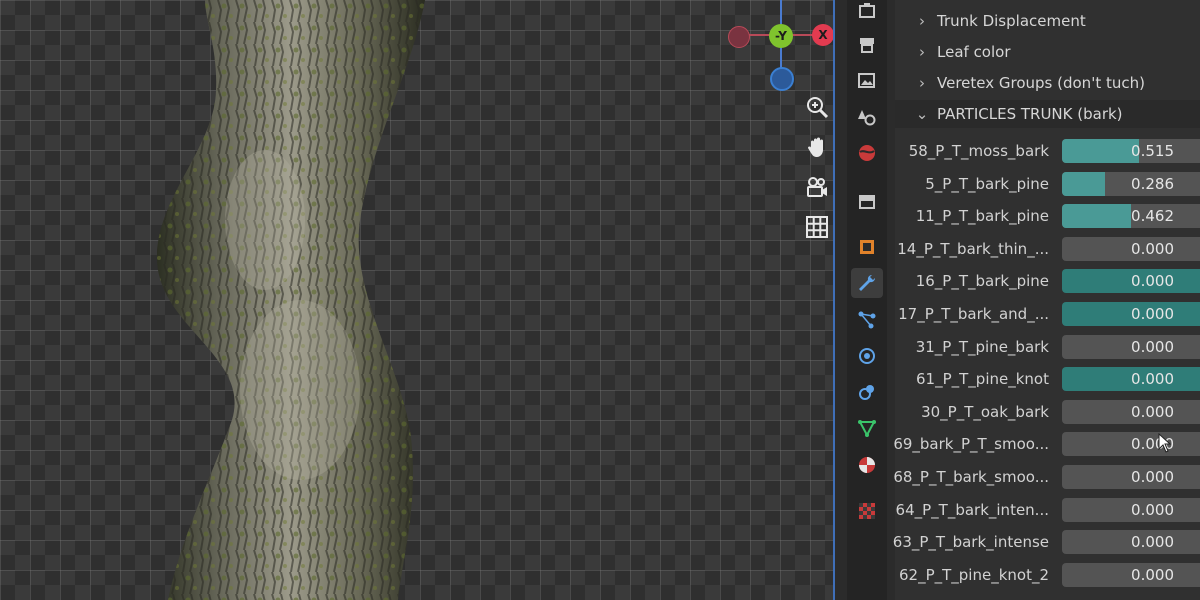 This screenshot has height=600, width=1200. I want to click on gizmo-x-ball: X, so click(823, 35).